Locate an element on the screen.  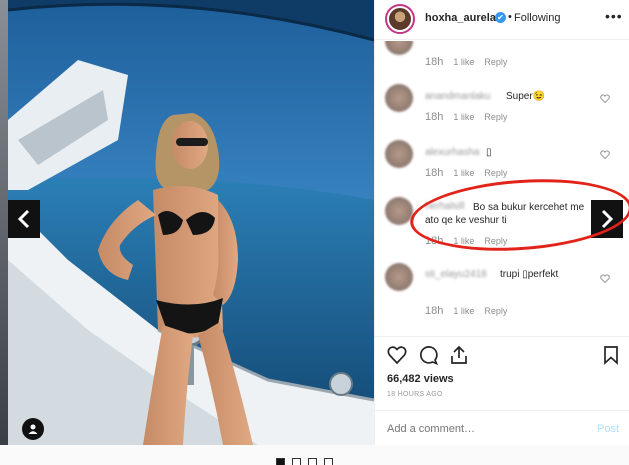
avatar is located at coordinates (400, 19).